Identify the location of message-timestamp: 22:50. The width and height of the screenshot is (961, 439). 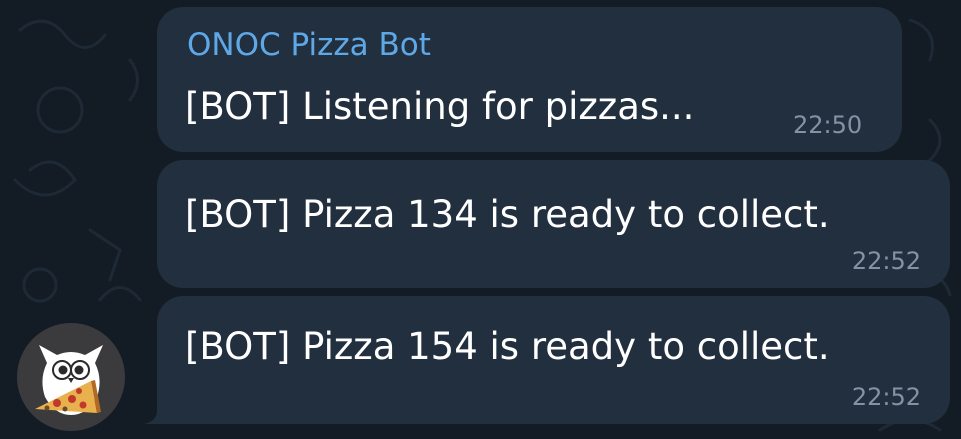
(828, 125).